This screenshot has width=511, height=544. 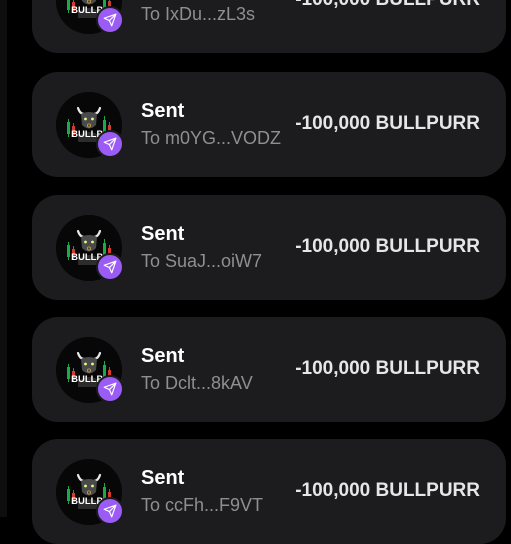 I want to click on recipient-address: To Dclt...8kAV, so click(x=197, y=383).